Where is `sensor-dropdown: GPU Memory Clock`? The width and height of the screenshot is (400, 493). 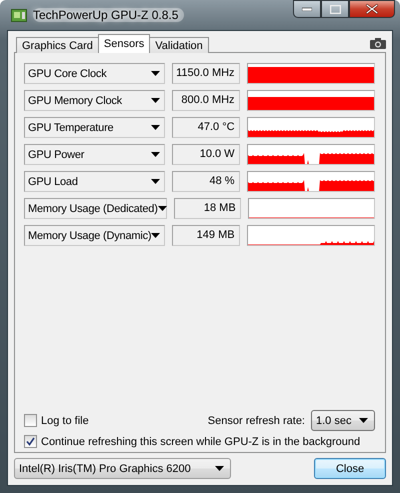
sensor-dropdown: GPU Memory Clock is located at coordinates (95, 100).